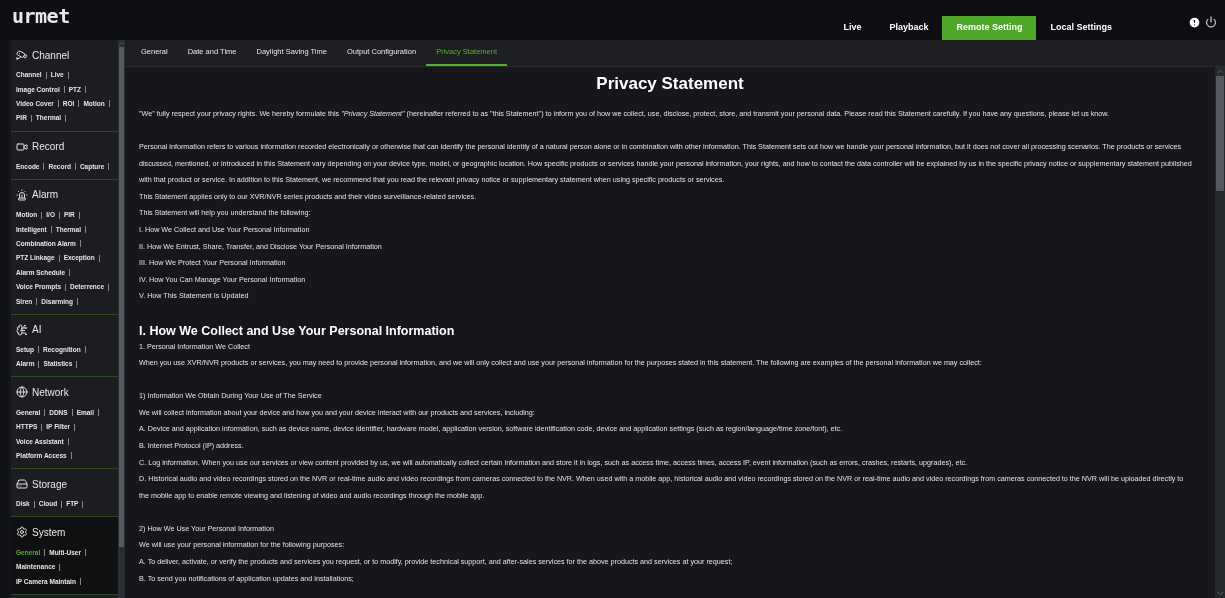 The width and height of the screenshot is (1225, 598). I want to click on section-title: Record, so click(48, 147).